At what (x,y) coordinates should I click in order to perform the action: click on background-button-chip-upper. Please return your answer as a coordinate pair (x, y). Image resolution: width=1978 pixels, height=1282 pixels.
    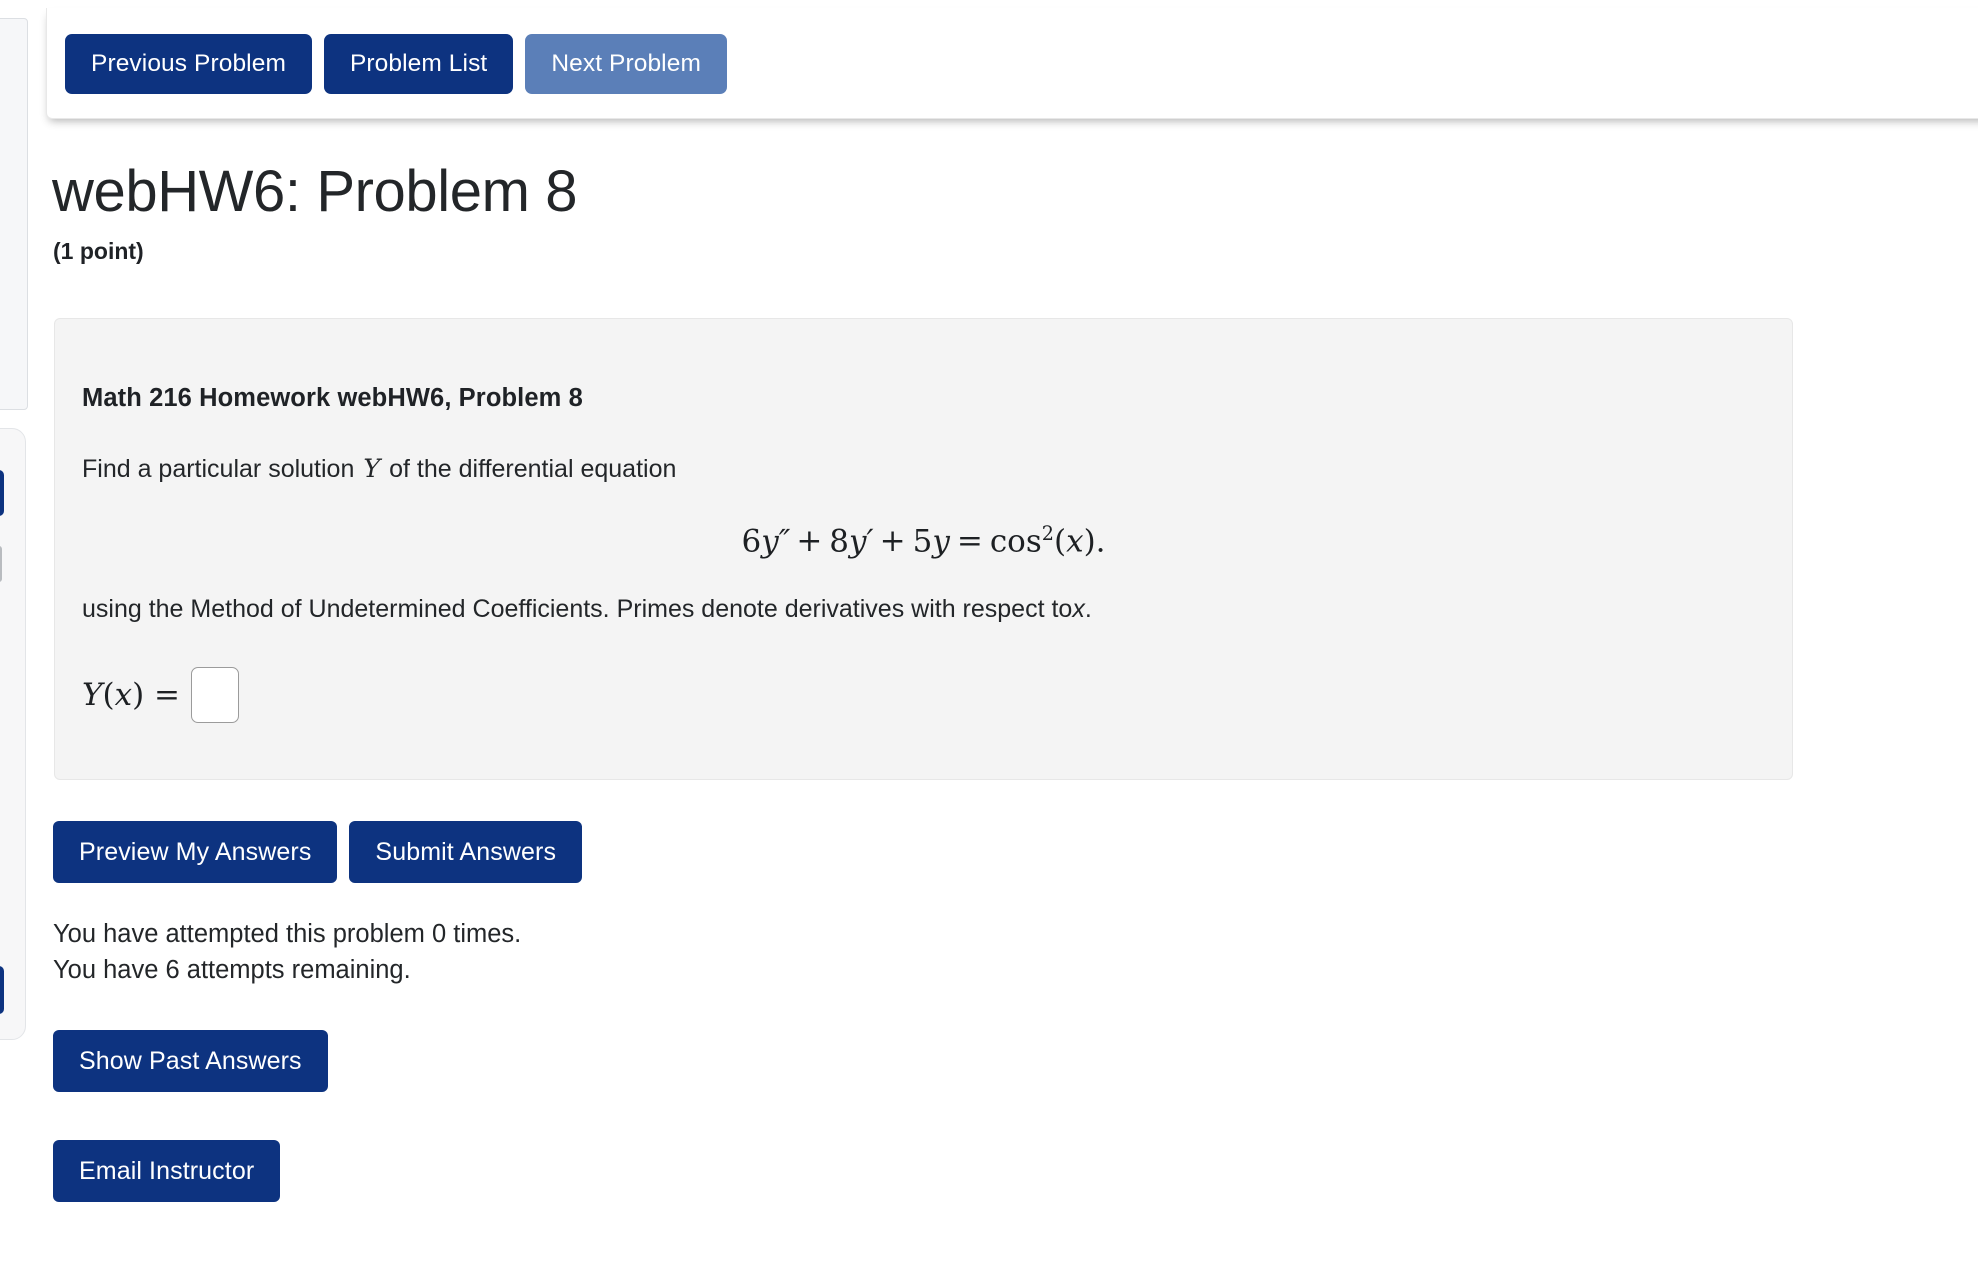
    Looking at the image, I should click on (2, 493).